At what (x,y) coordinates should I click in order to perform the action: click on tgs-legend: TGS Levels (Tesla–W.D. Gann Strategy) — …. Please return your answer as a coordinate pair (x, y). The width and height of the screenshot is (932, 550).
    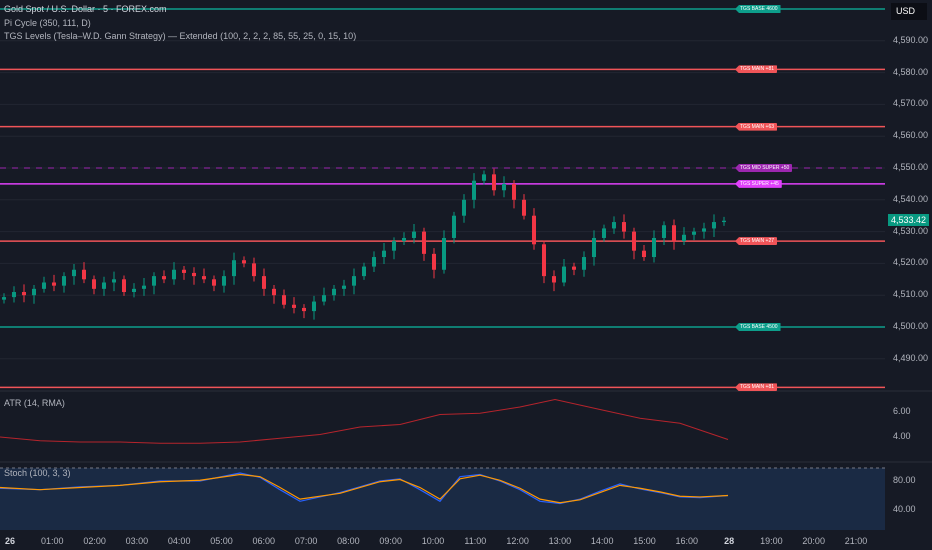
    Looking at the image, I should click on (180, 36).